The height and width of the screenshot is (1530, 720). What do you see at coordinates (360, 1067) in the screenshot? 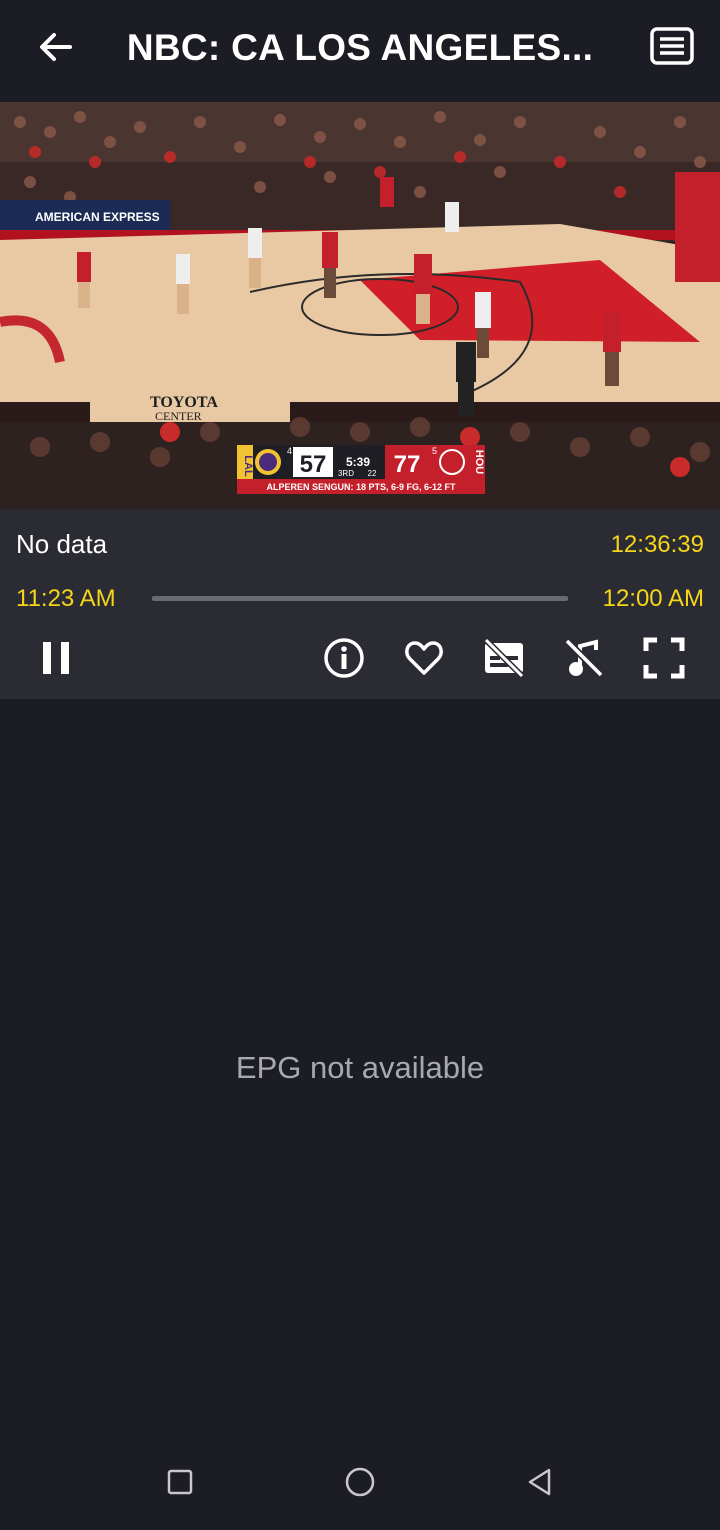
I see `epg-empty-message: EPG not available` at bounding box center [360, 1067].